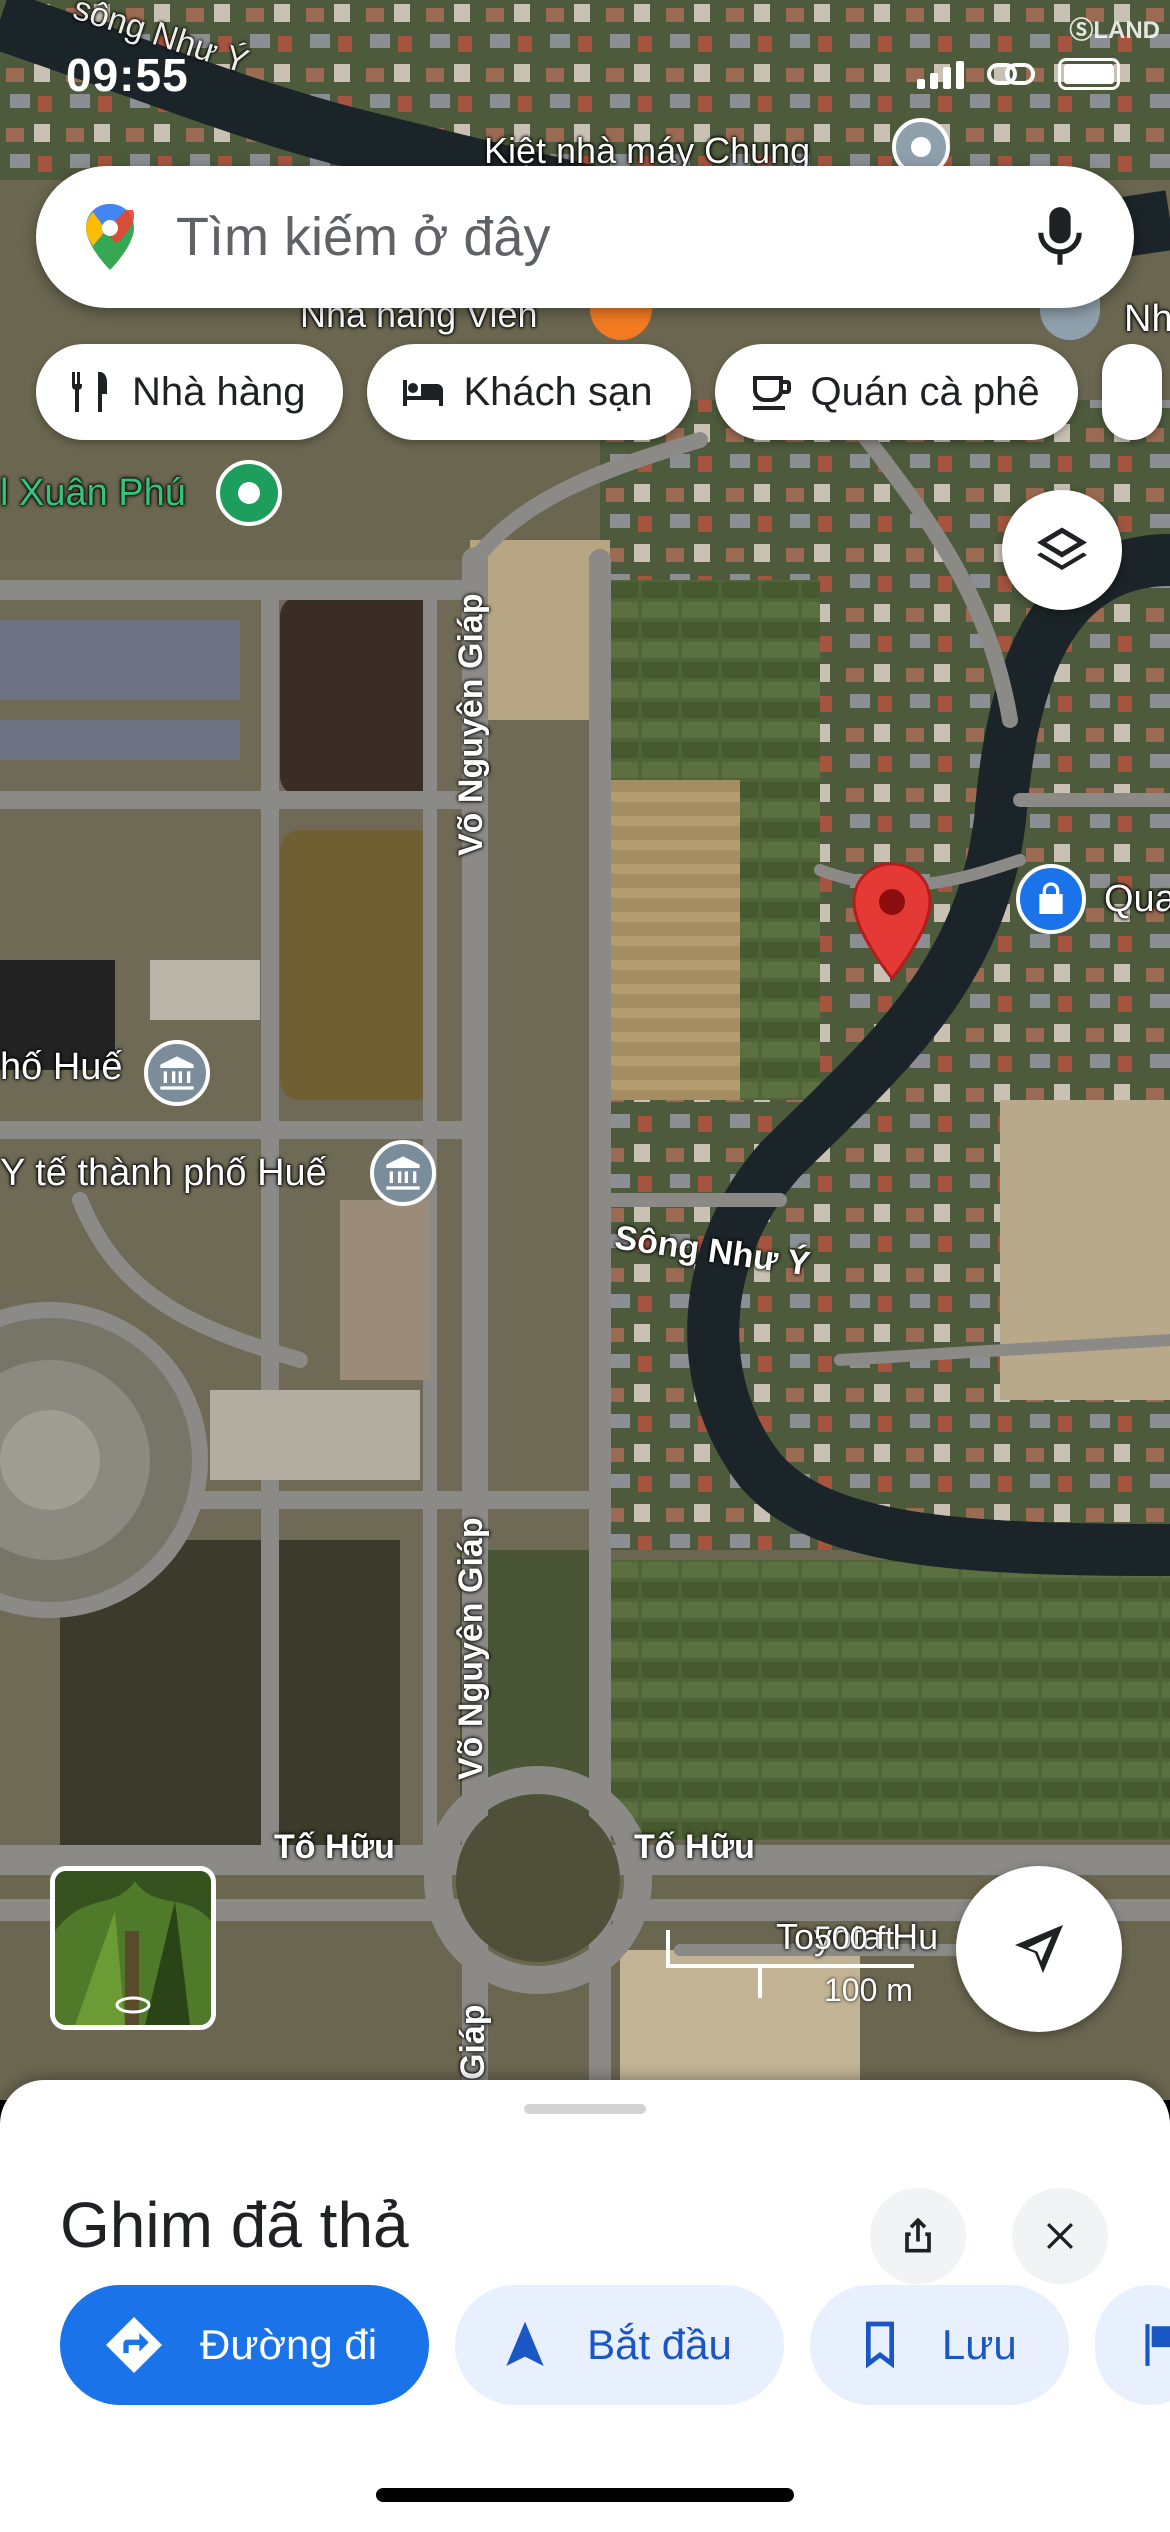 This screenshot has height=2532, width=1170. What do you see at coordinates (1147, 319) in the screenshot?
I see `nh-right-label: Nh` at bounding box center [1147, 319].